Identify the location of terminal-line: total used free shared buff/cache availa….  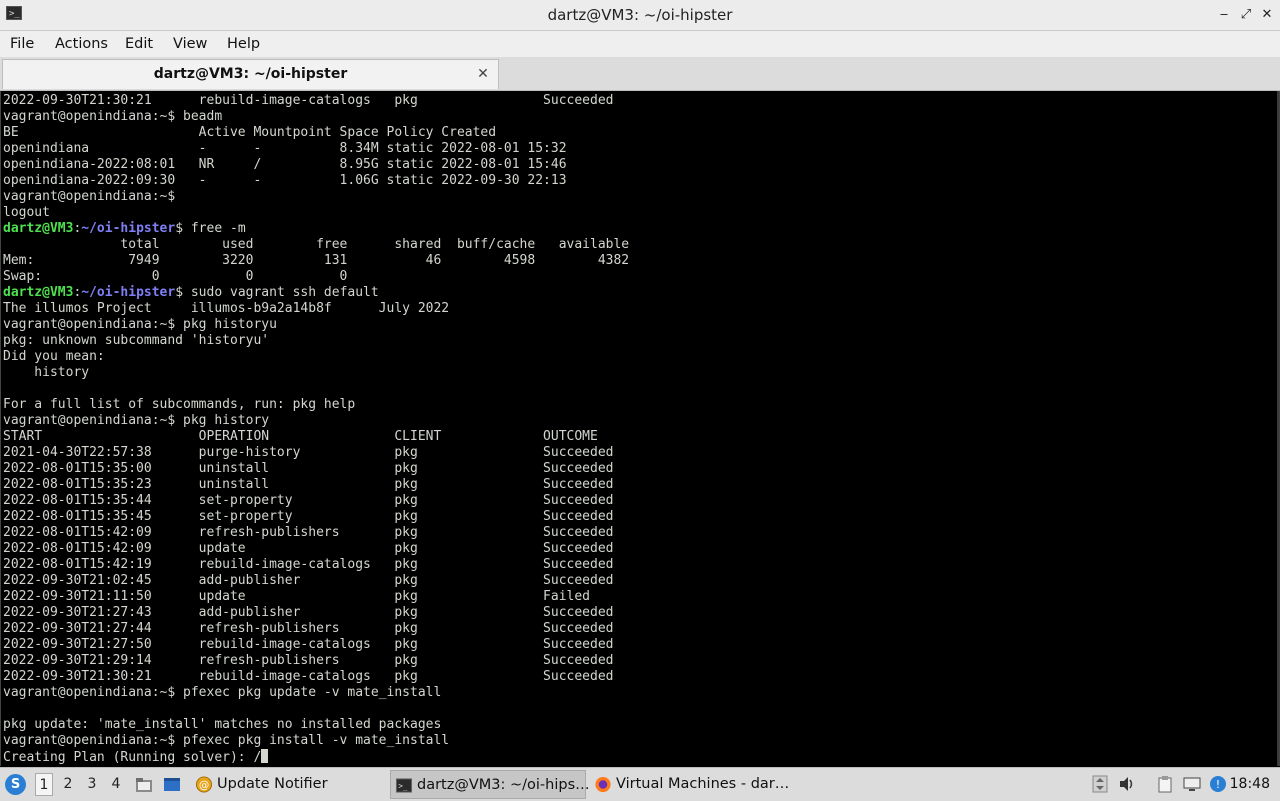
(316, 244).